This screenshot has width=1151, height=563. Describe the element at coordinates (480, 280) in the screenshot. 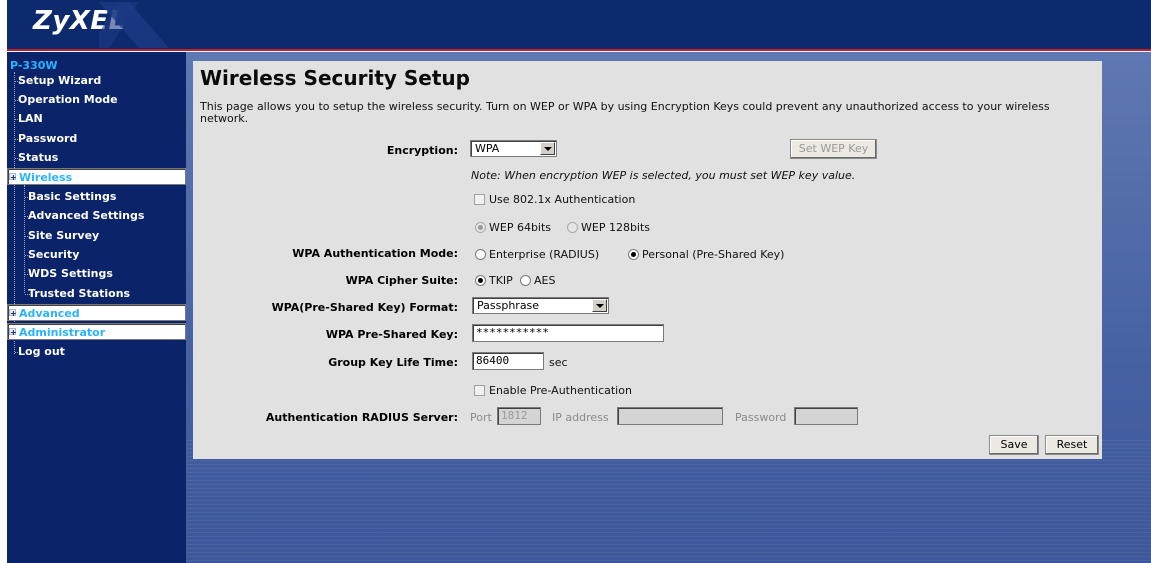

I see `cipher-tkip-radio` at that location.